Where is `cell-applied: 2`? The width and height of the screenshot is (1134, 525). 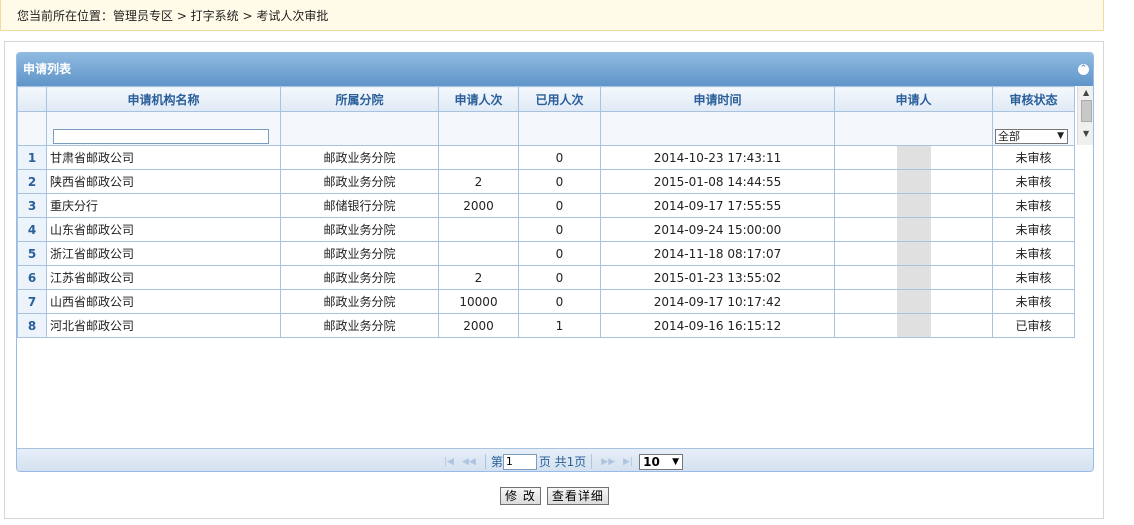 cell-applied: 2 is located at coordinates (478, 277).